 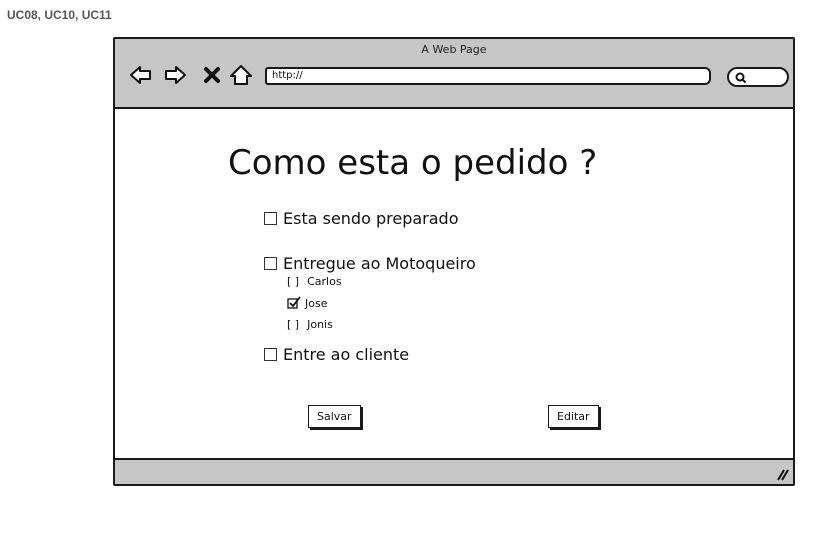 I want to click on status-bar, so click(x=454, y=471).